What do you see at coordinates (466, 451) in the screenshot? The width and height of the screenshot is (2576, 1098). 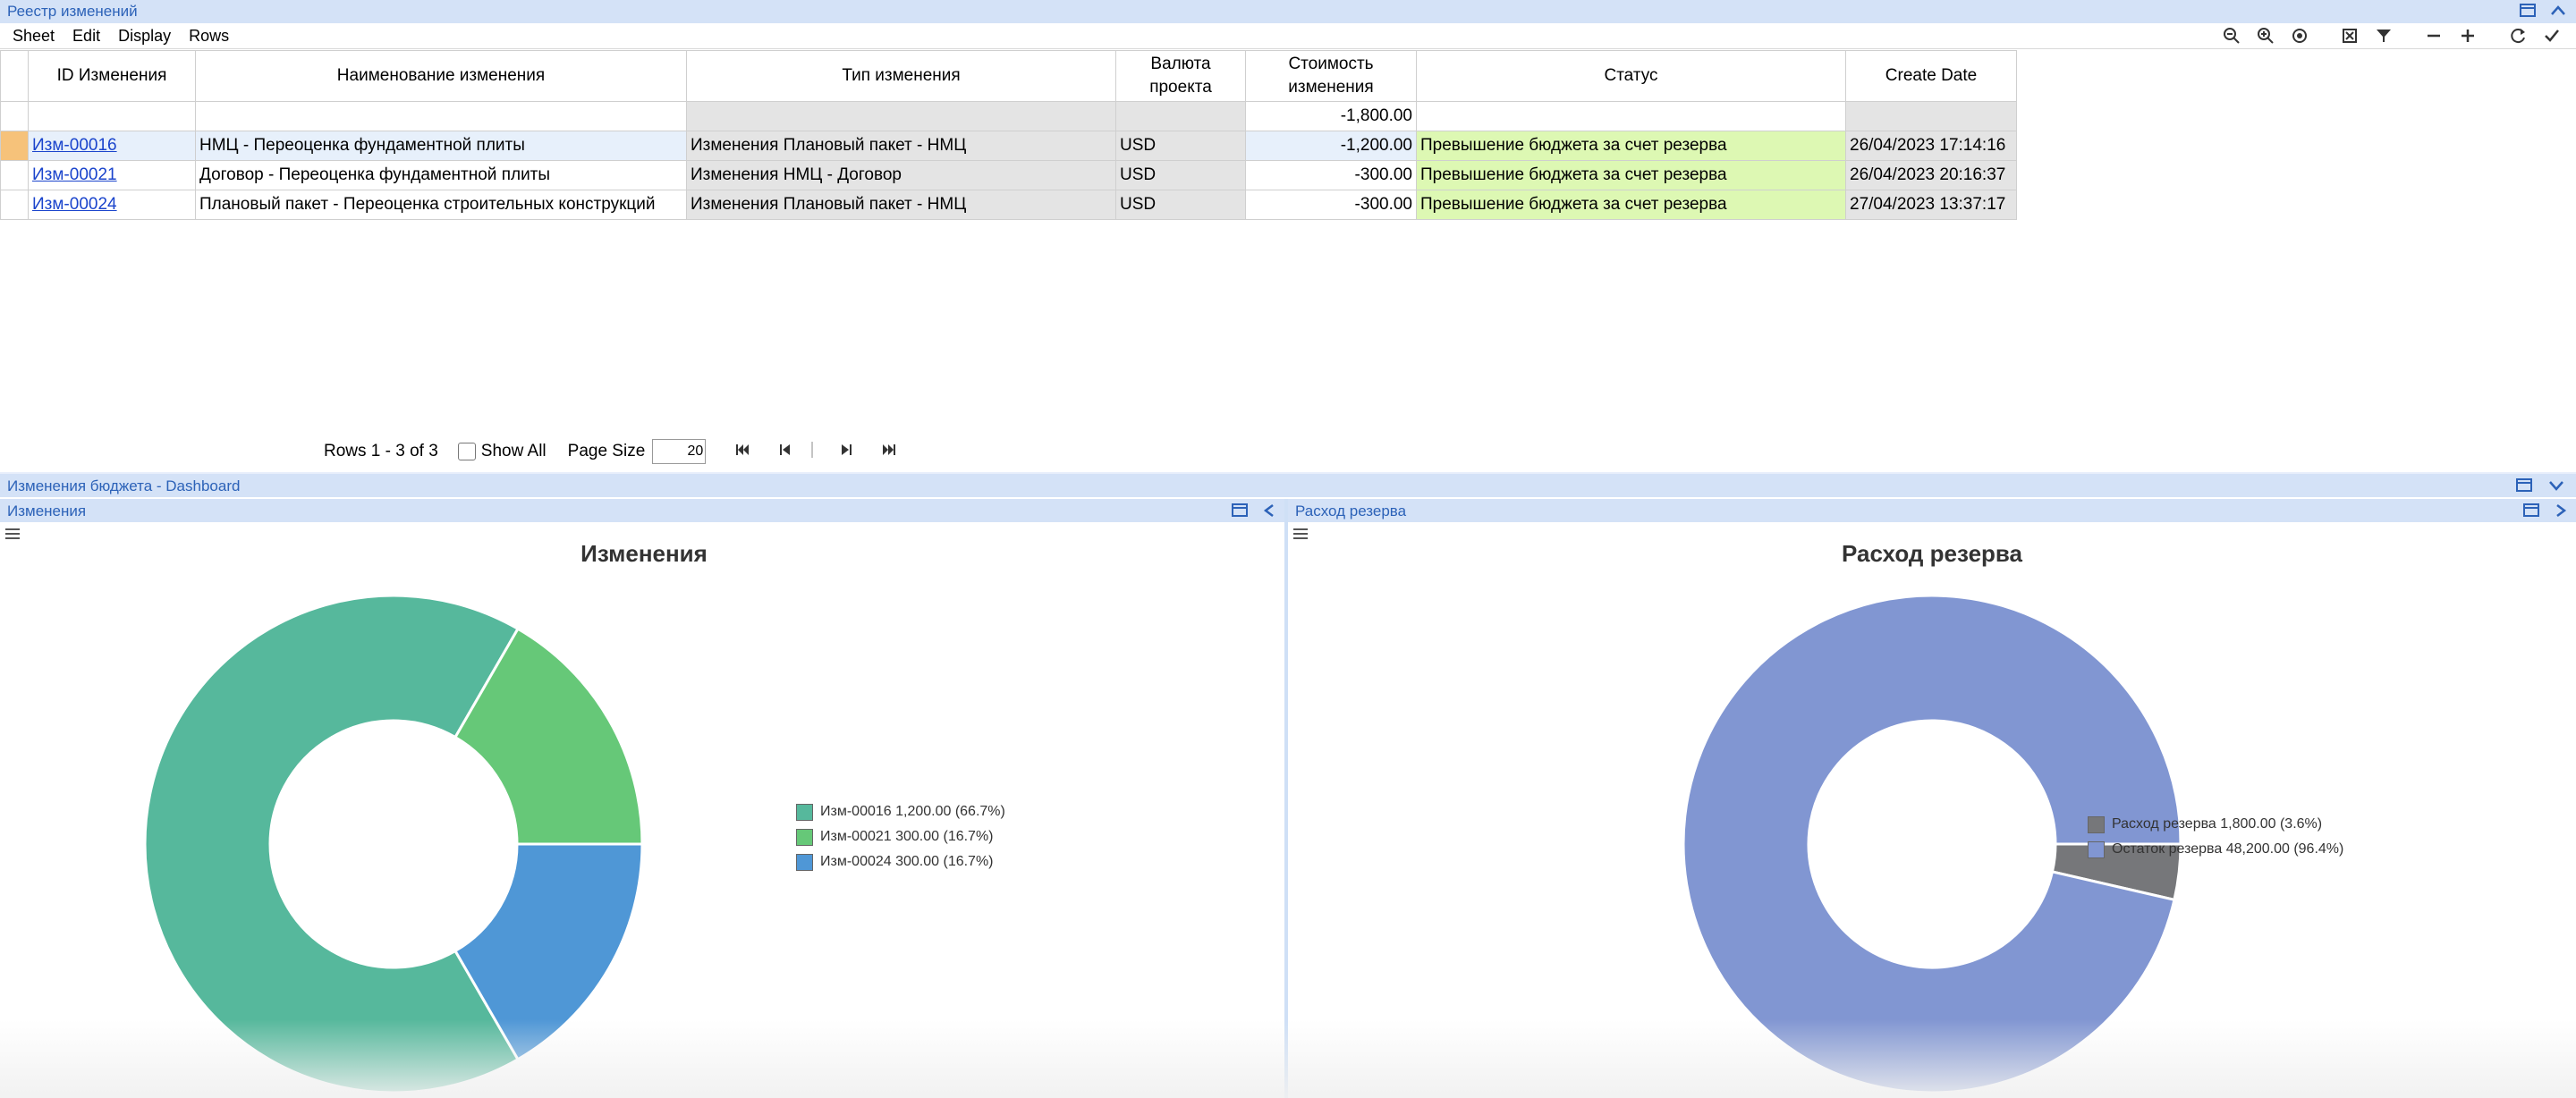 I see `show-all-checkbox` at bounding box center [466, 451].